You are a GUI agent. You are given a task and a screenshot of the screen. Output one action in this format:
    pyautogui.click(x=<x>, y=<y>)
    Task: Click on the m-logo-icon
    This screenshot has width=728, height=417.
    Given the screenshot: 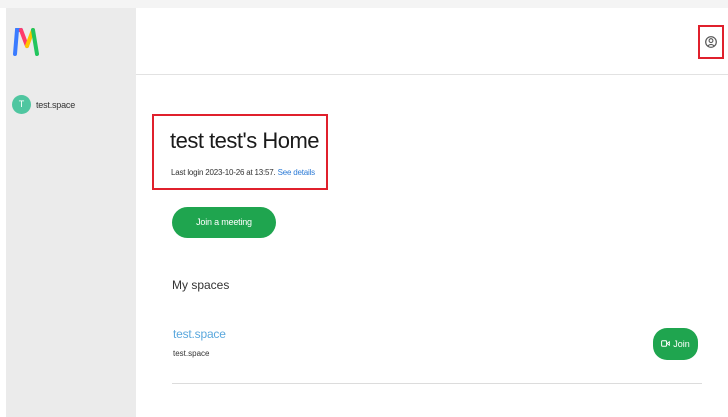 What is the action you would take?
    pyautogui.click(x=27, y=41)
    